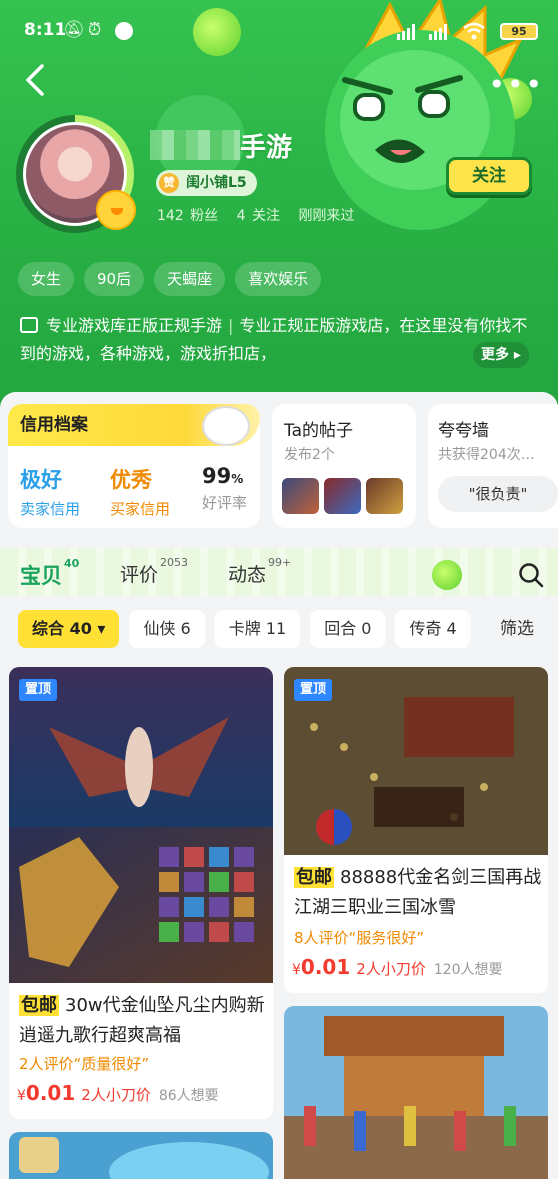 Image resolution: width=558 pixels, height=1179 pixels. I want to click on product-price: ¥0.01 2人小刀价 86人想要, so click(118, 1093).